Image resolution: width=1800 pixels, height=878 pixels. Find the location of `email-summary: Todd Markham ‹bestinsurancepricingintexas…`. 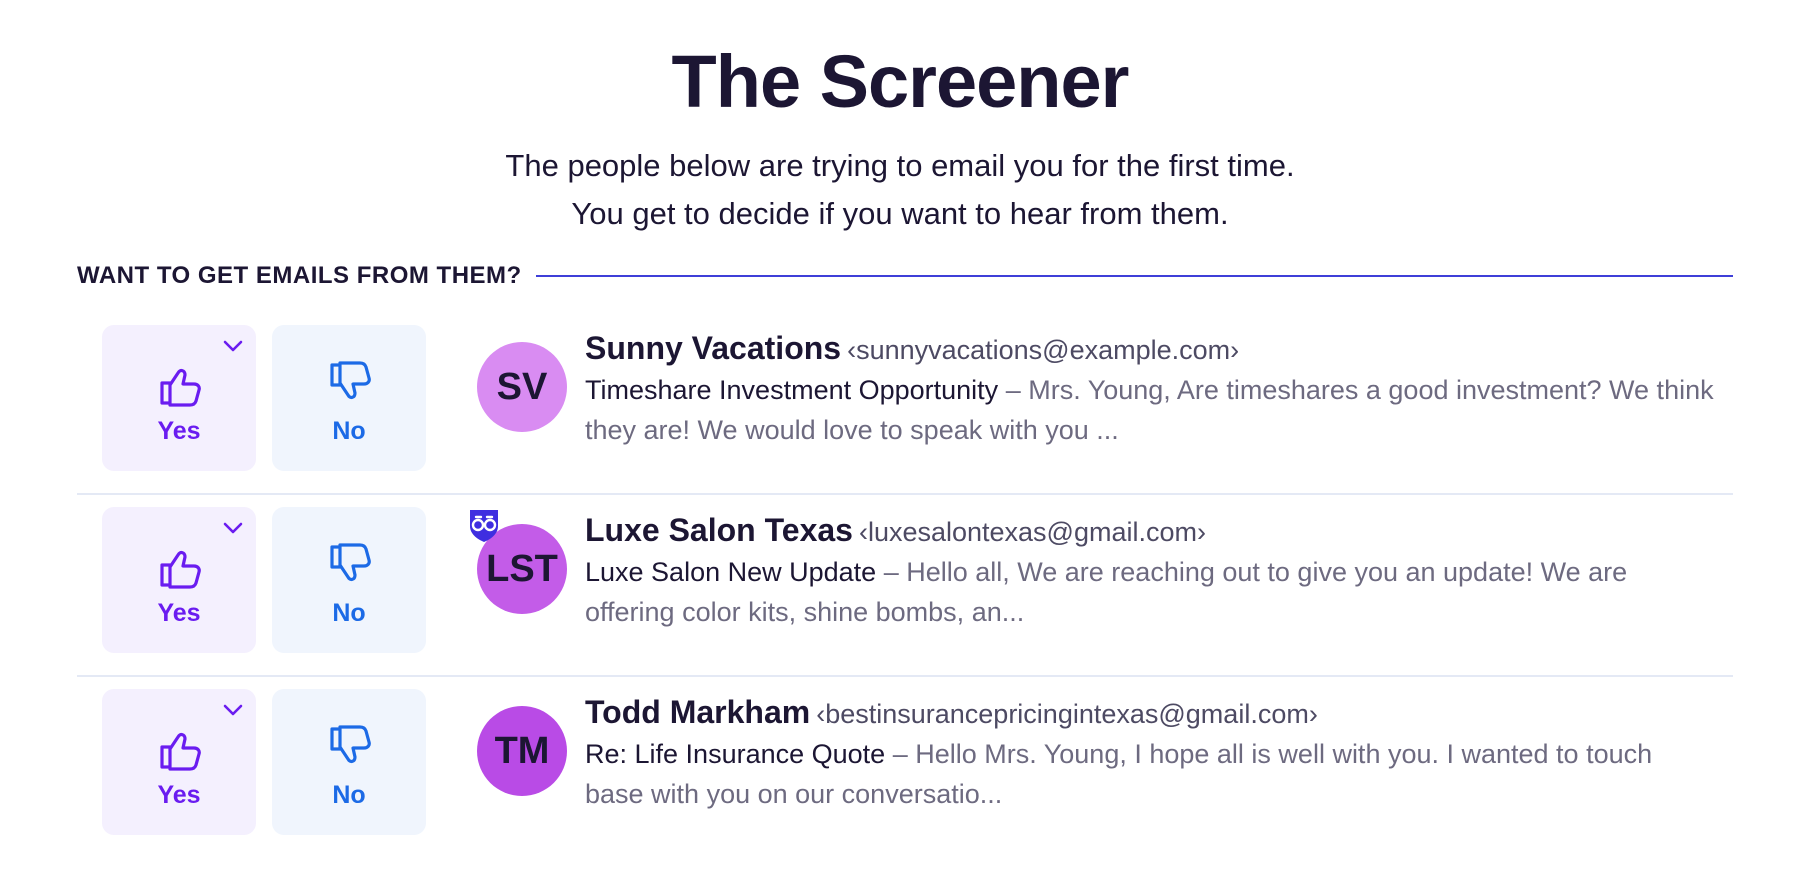

email-summary: Todd Markham ‹bestinsurancepricingintexas… is located at coordinates (1150, 753).